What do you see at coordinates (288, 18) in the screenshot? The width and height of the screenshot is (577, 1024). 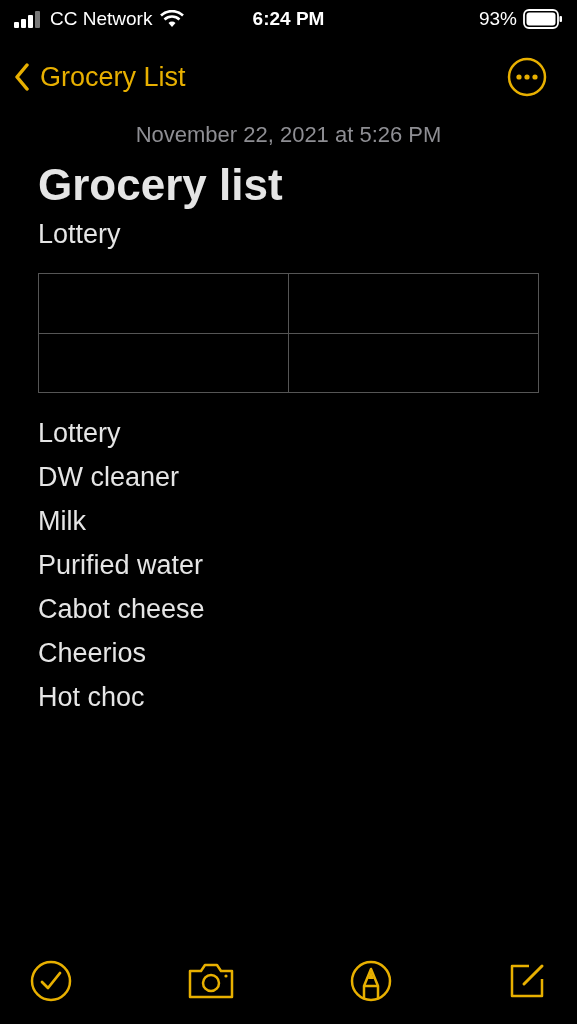 I see `clock: 6:24 PM` at bounding box center [288, 18].